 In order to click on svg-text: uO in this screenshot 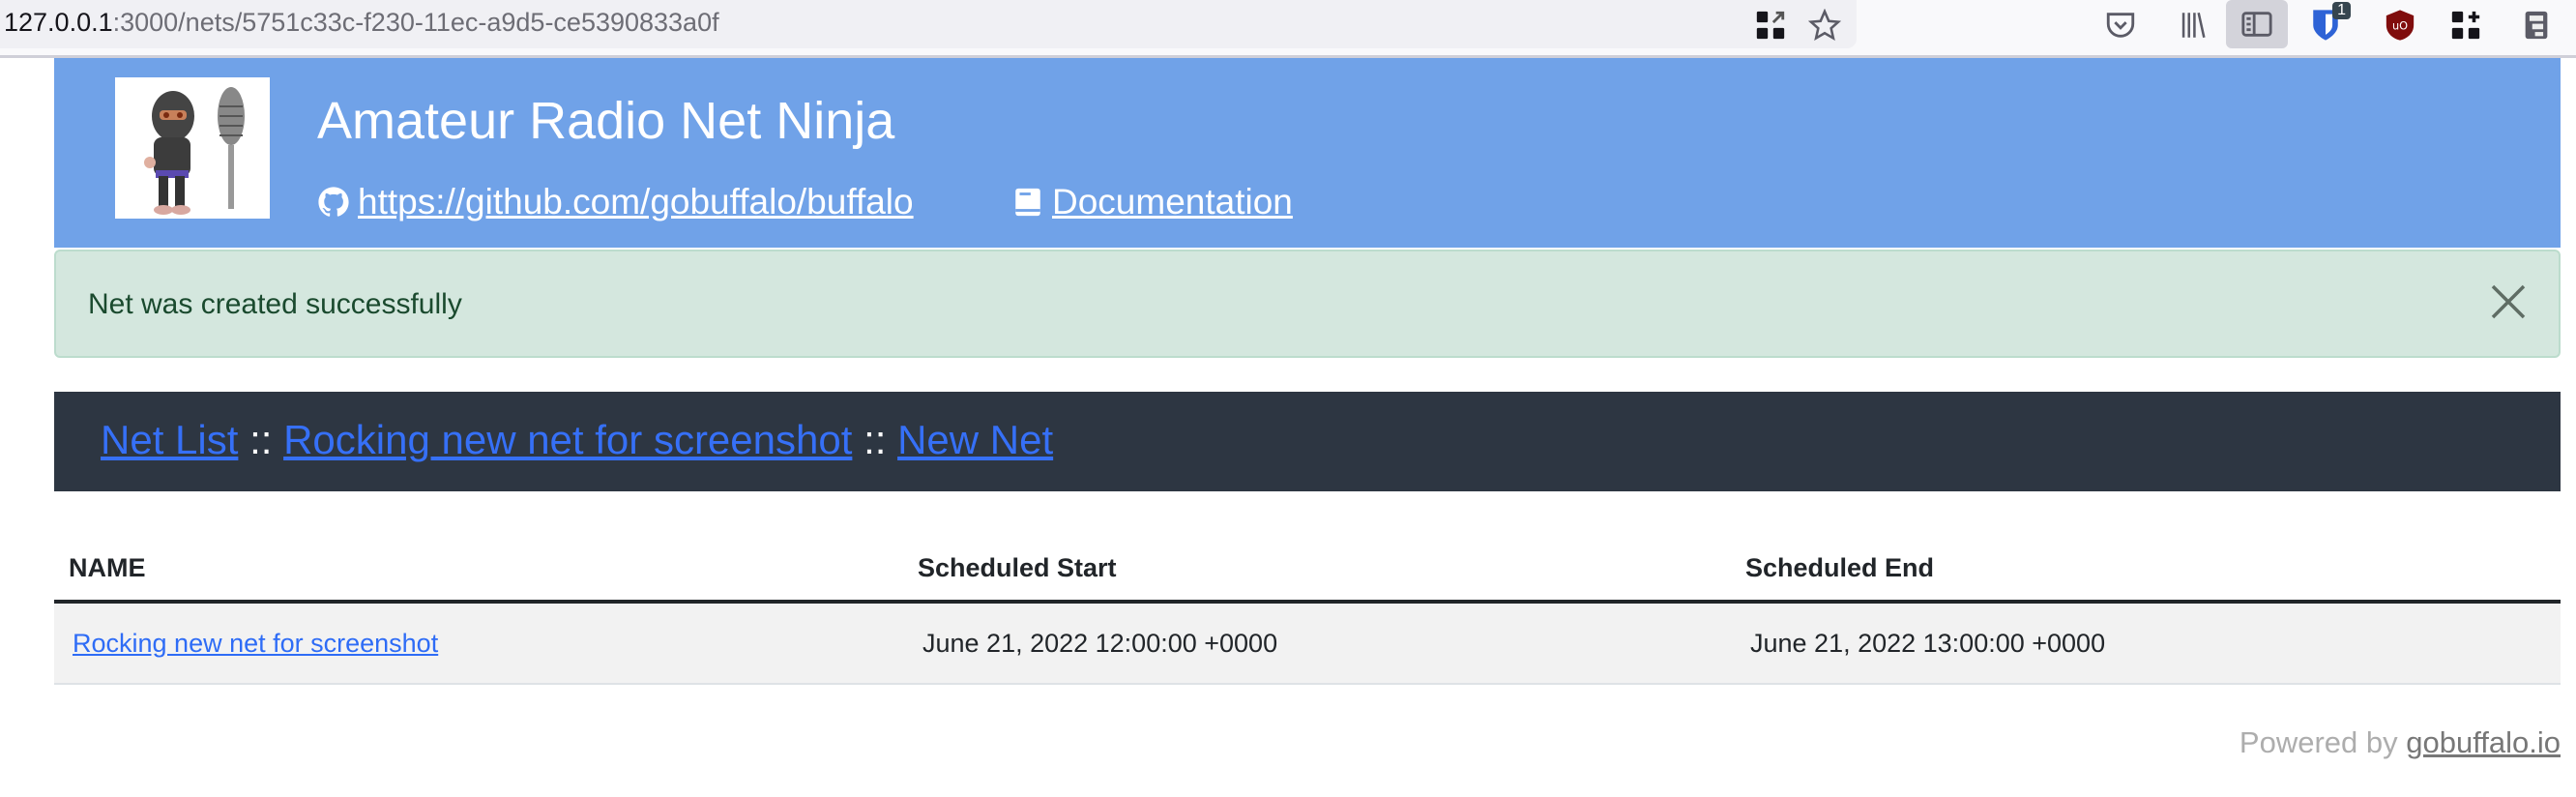, I will do `click(2400, 25)`.